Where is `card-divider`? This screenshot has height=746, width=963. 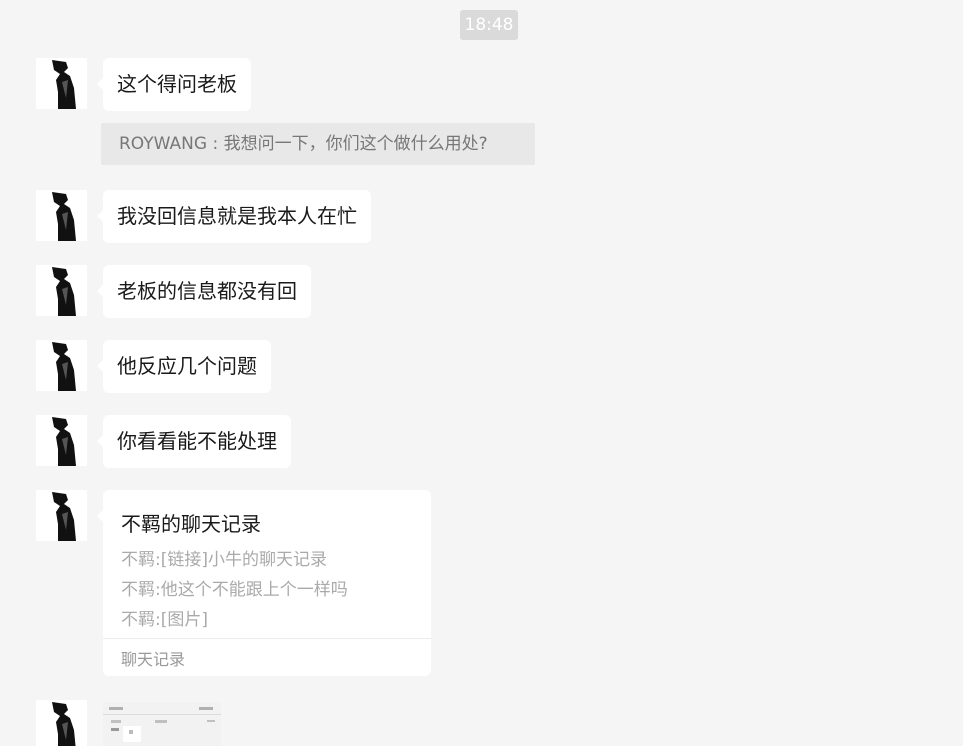 card-divider is located at coordinates (267, 638).